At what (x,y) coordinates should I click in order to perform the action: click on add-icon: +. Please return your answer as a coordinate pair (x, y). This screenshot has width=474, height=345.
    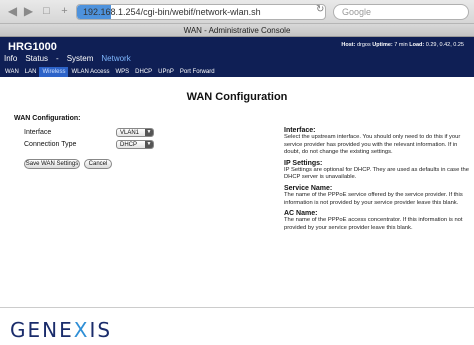
    Looking at the image, I should click on (64, 11).